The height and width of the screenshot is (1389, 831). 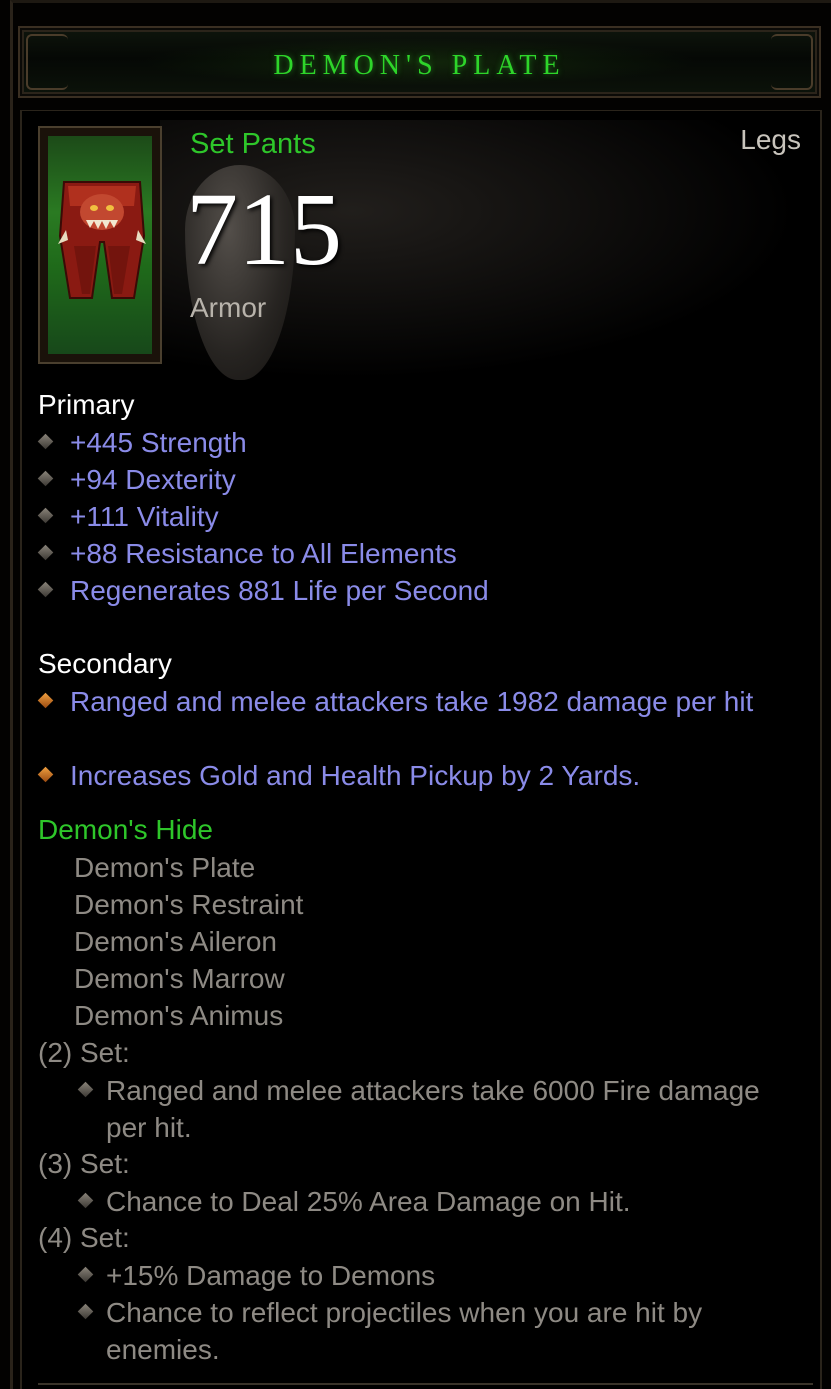 What do you see at coordinates (84, 1237) in the screenshot?
I see `set-bonus-label: (4) Set:` at bounding box center [84, 1237].